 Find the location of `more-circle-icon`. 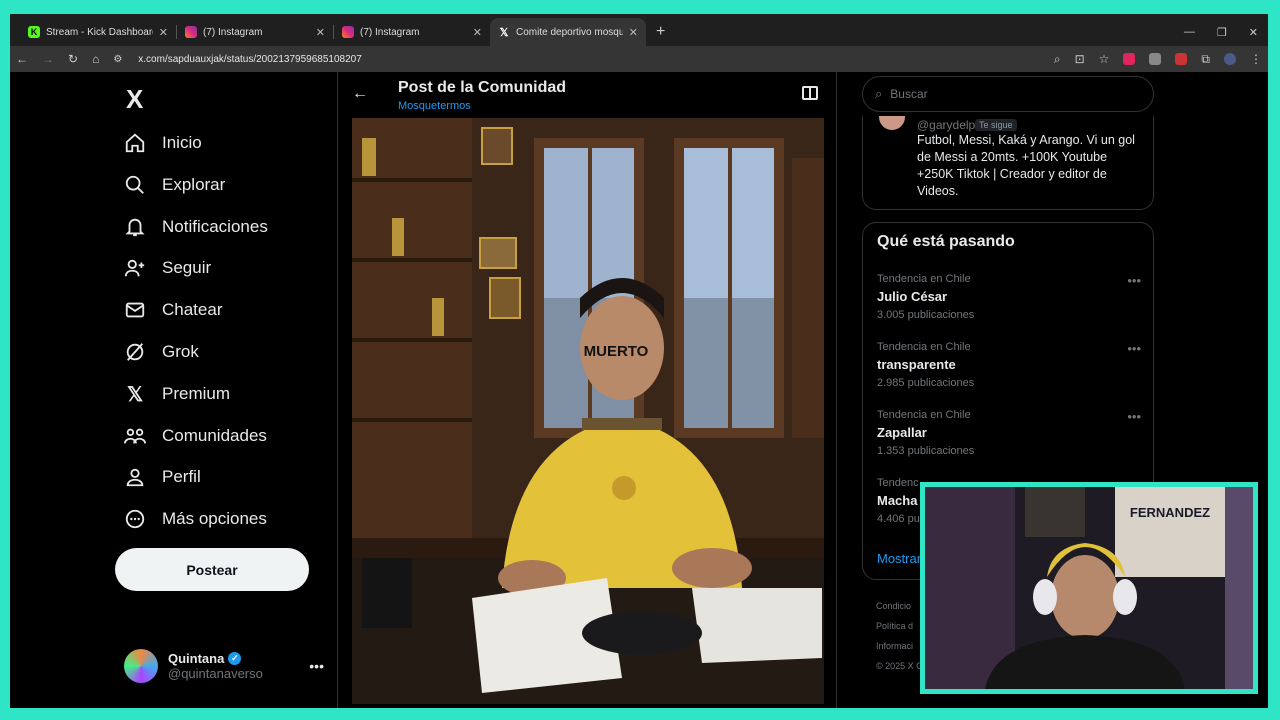

more-circle-icon is located at coordinates (135, 519).